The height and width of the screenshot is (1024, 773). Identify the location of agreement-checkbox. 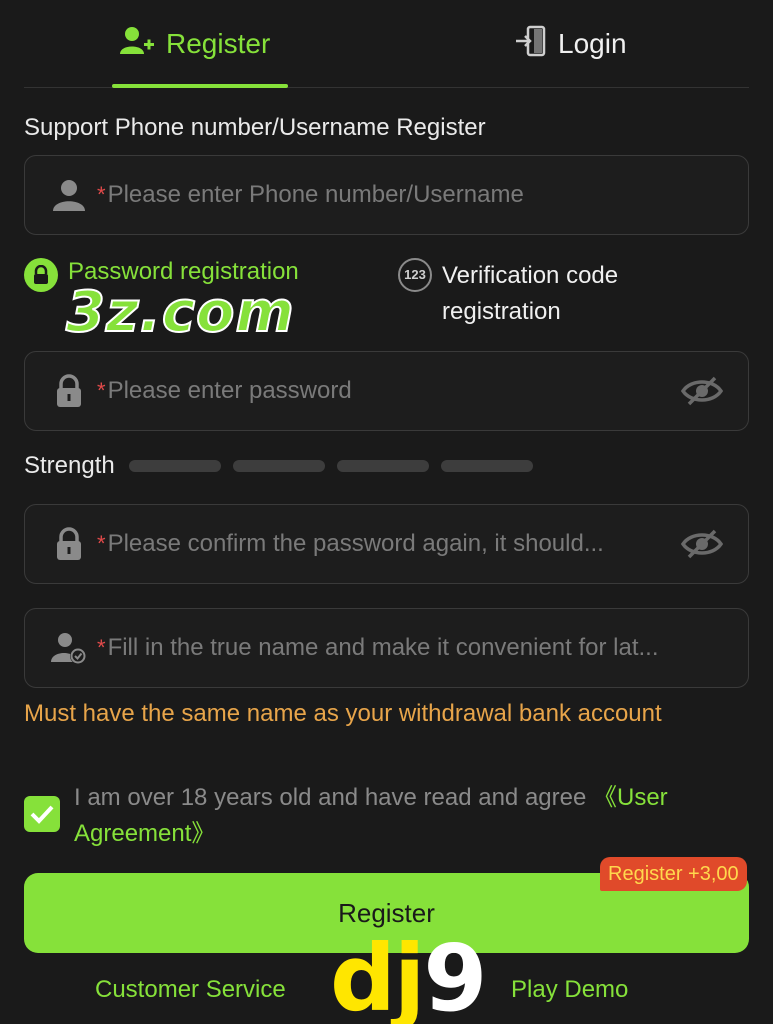
(42, 814).